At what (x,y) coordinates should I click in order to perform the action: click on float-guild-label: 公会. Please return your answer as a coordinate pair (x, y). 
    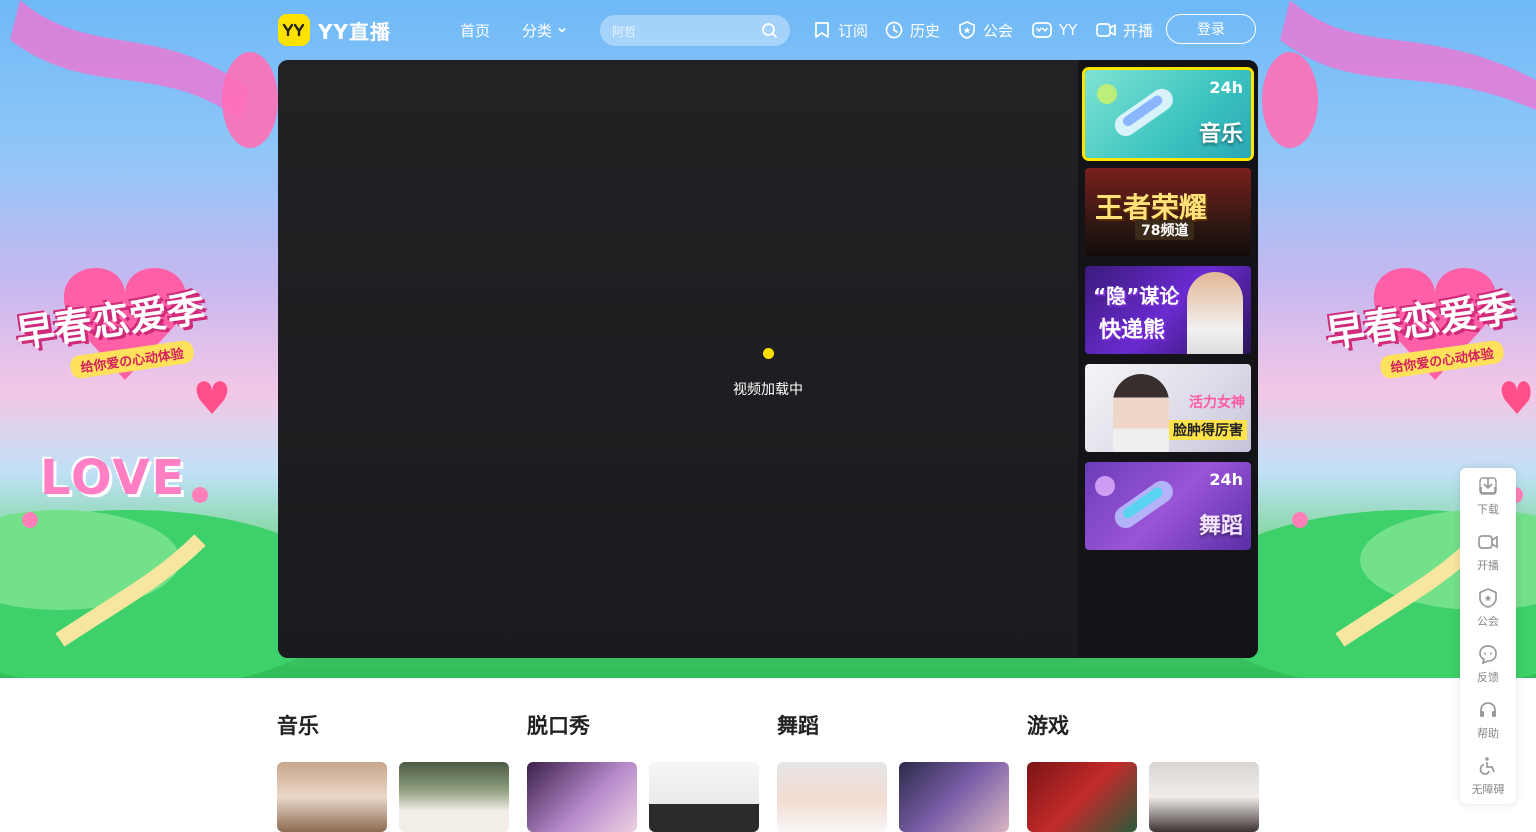
    Looking at the image, I should click on (1488, 621).